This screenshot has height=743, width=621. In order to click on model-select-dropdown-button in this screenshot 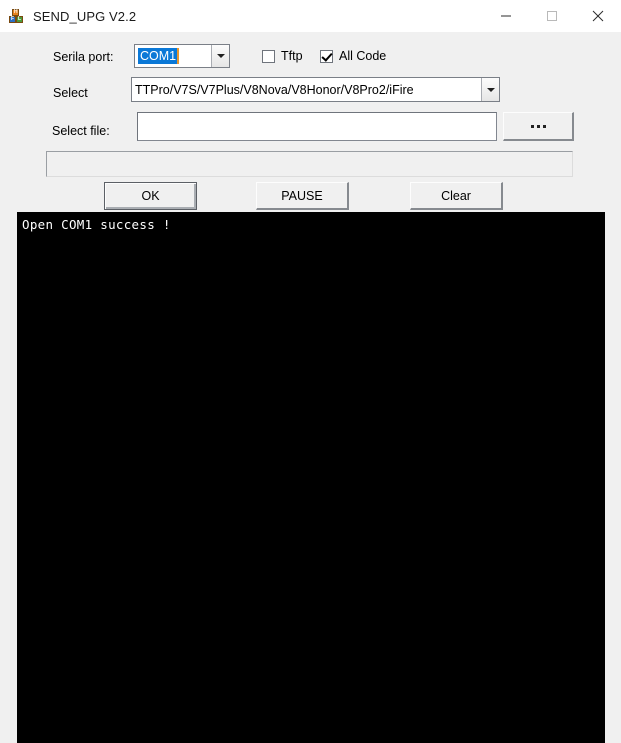, I will do `click(490, 89)`.